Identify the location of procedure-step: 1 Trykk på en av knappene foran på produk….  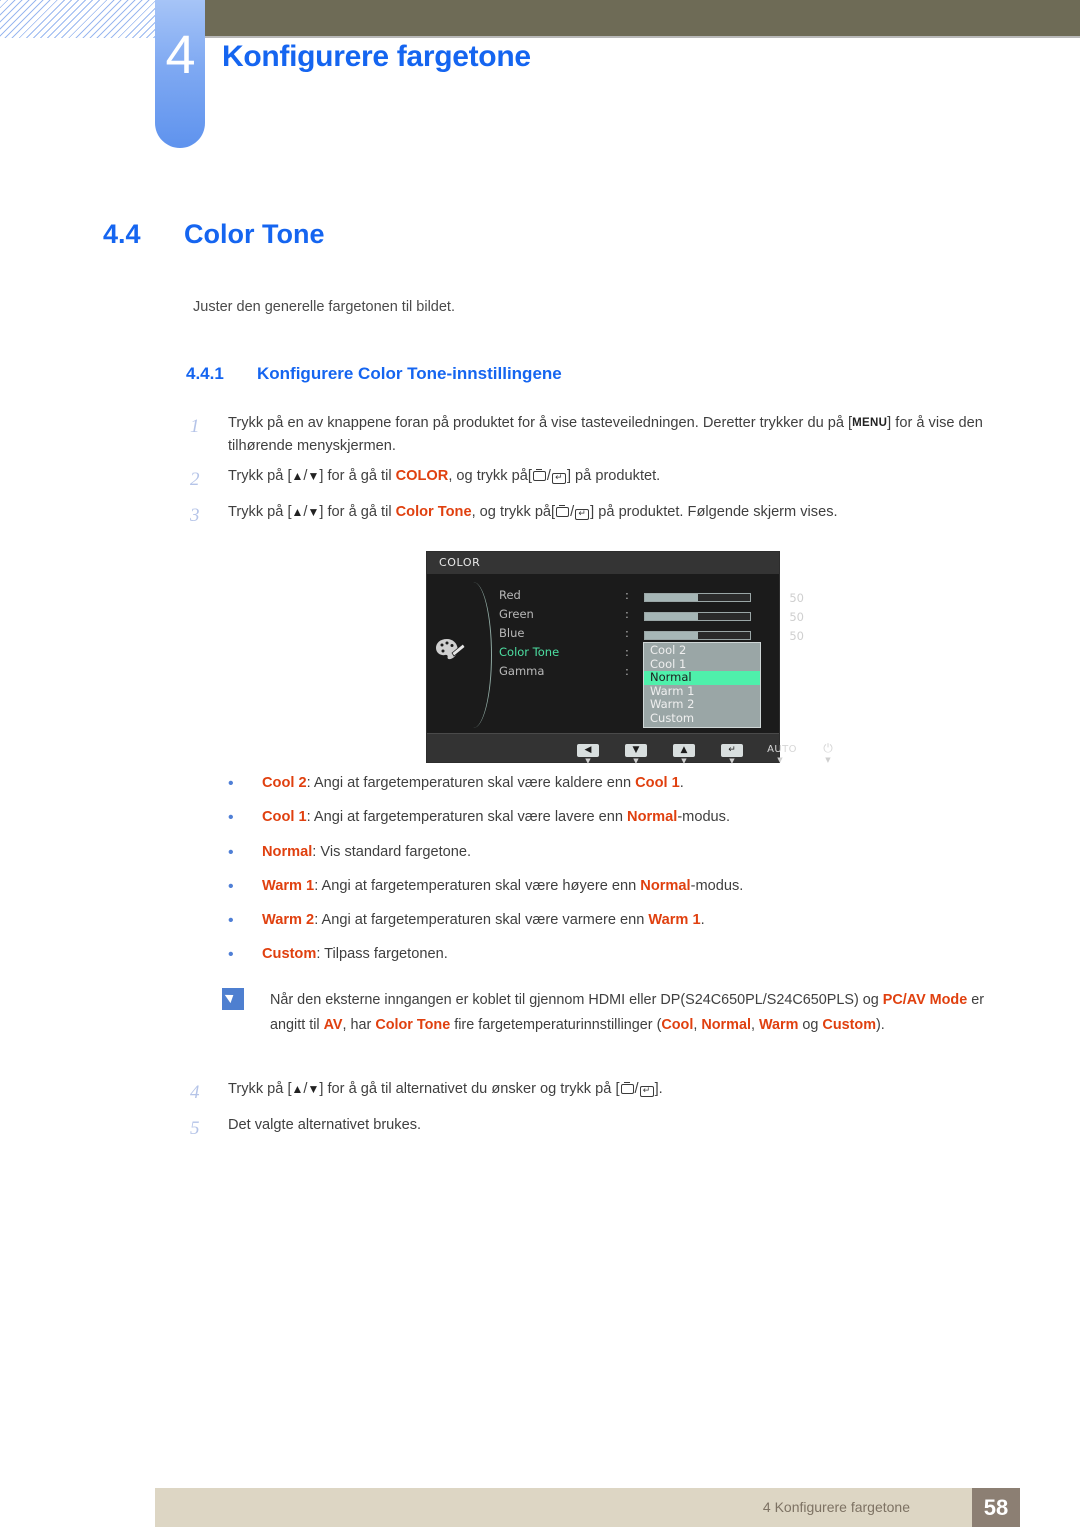
(605, 435).